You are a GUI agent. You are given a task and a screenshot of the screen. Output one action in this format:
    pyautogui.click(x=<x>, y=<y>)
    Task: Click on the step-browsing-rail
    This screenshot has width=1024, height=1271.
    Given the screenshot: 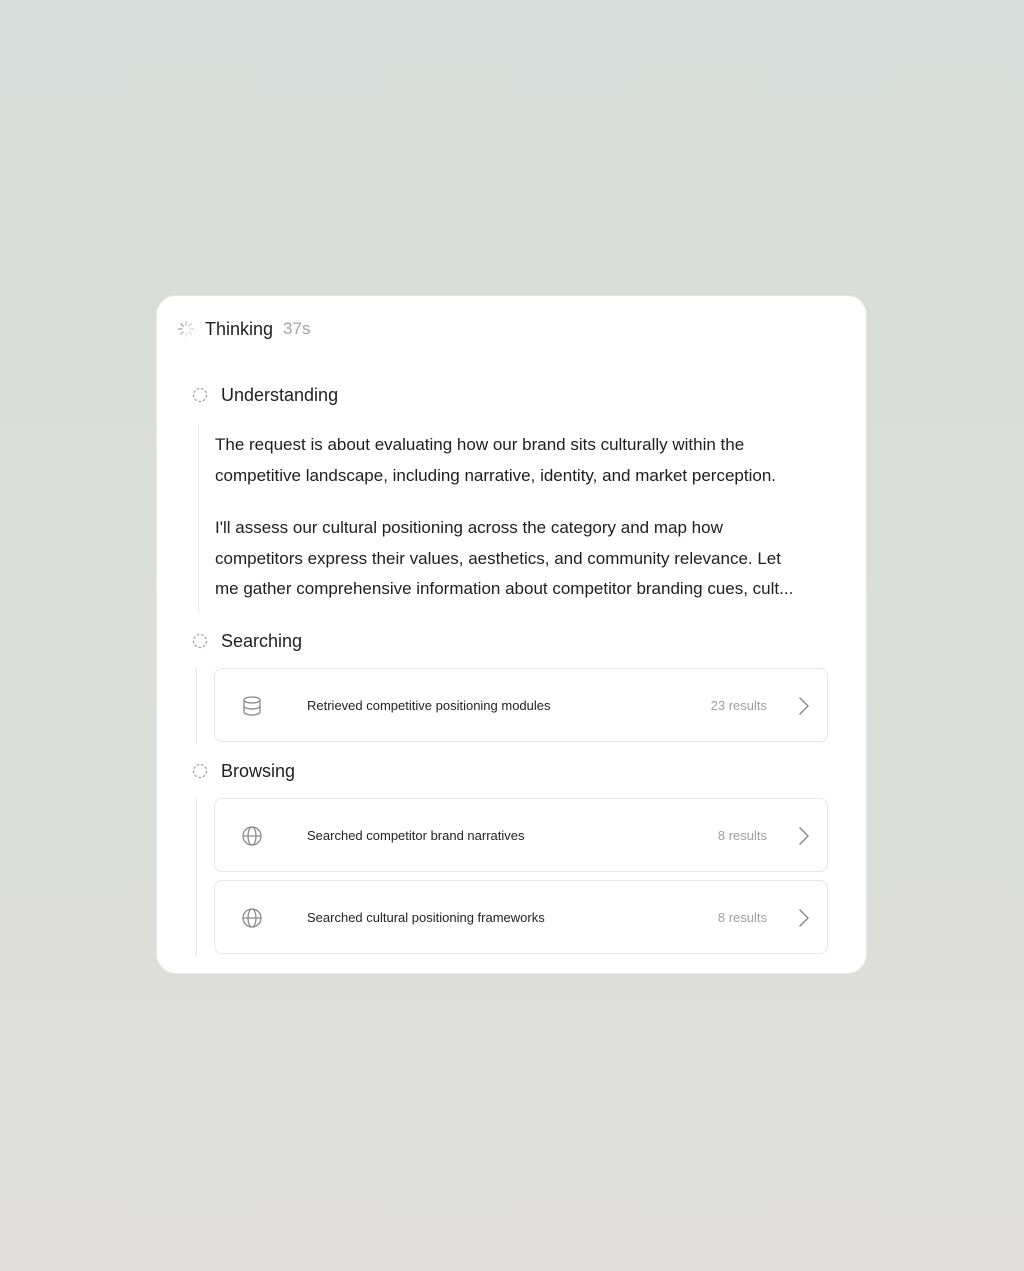 What is the action you would take?
    pyautogui.click(x=196, y=877)
    